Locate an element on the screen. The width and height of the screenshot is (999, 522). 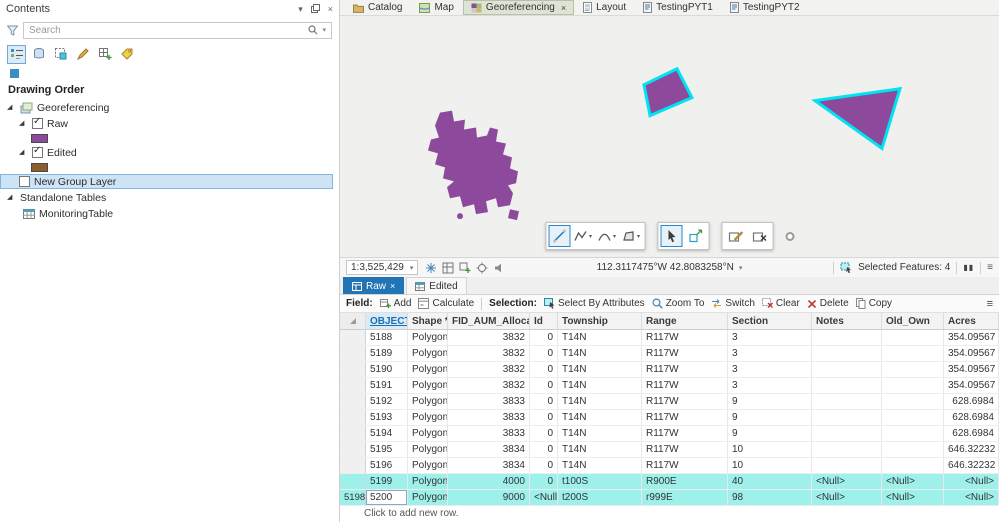
table-cell: 5199 is located at coordinates (387, 481).